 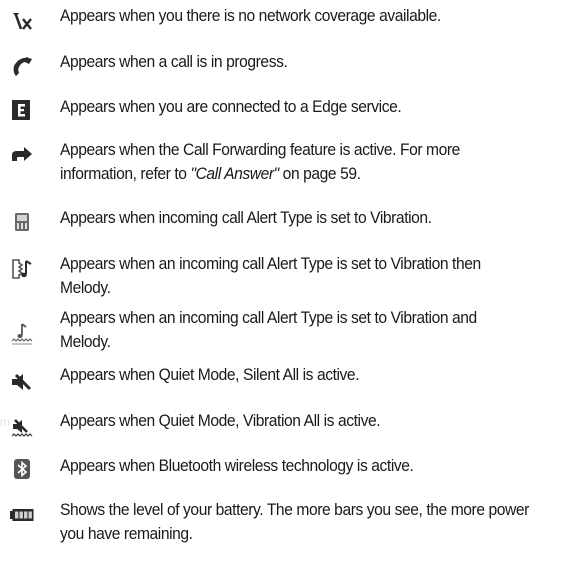 I want to click on description-text: on page 59., so click(x=319, y=173).